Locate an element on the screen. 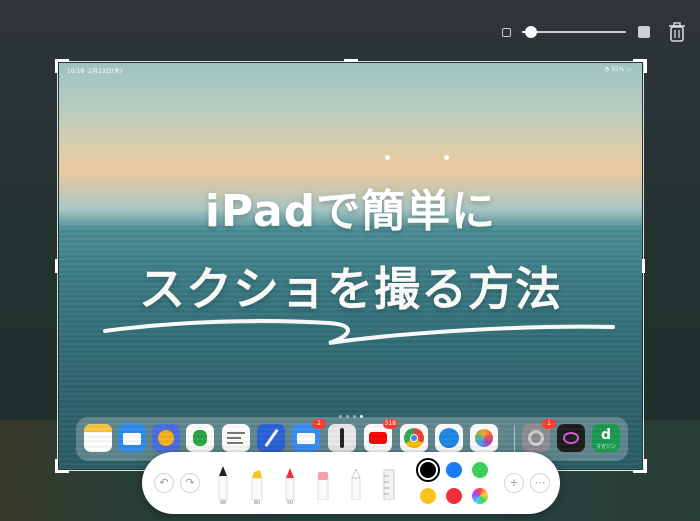 The image size is (700, 521). crop-handle-bottom-left is located at coordinates (62, 466).